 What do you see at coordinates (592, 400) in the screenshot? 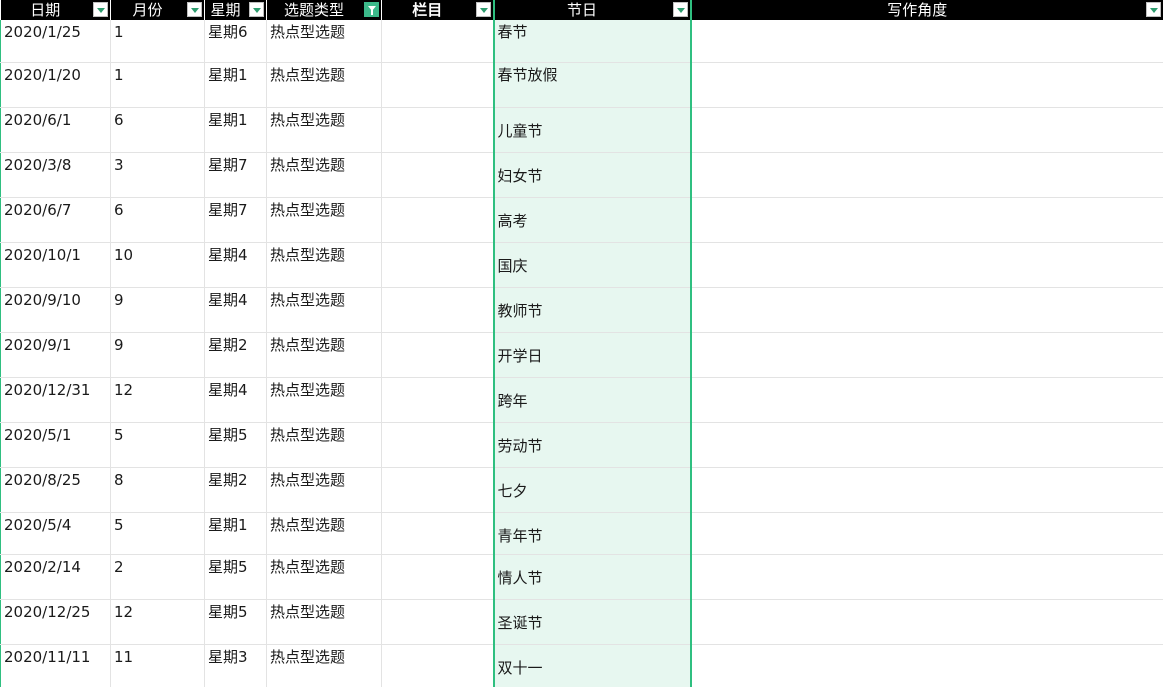
I see `cell-holiday: 跨年` at bounding box center [592, 400].